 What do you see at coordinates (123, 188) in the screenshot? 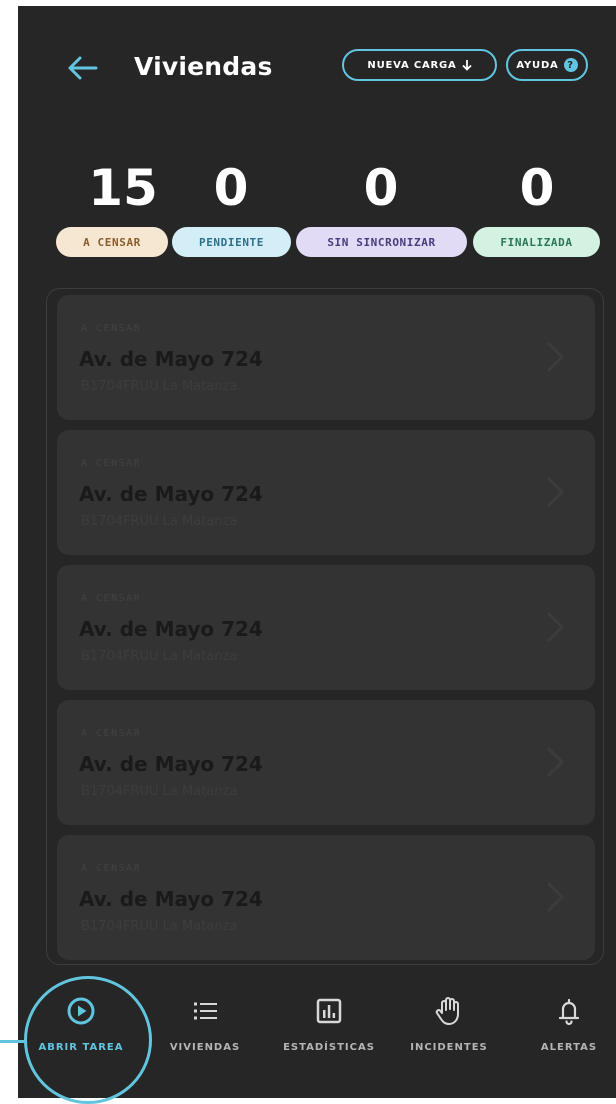
I see `stat-a-censar-count: 15` at bounding box center [123, 188].